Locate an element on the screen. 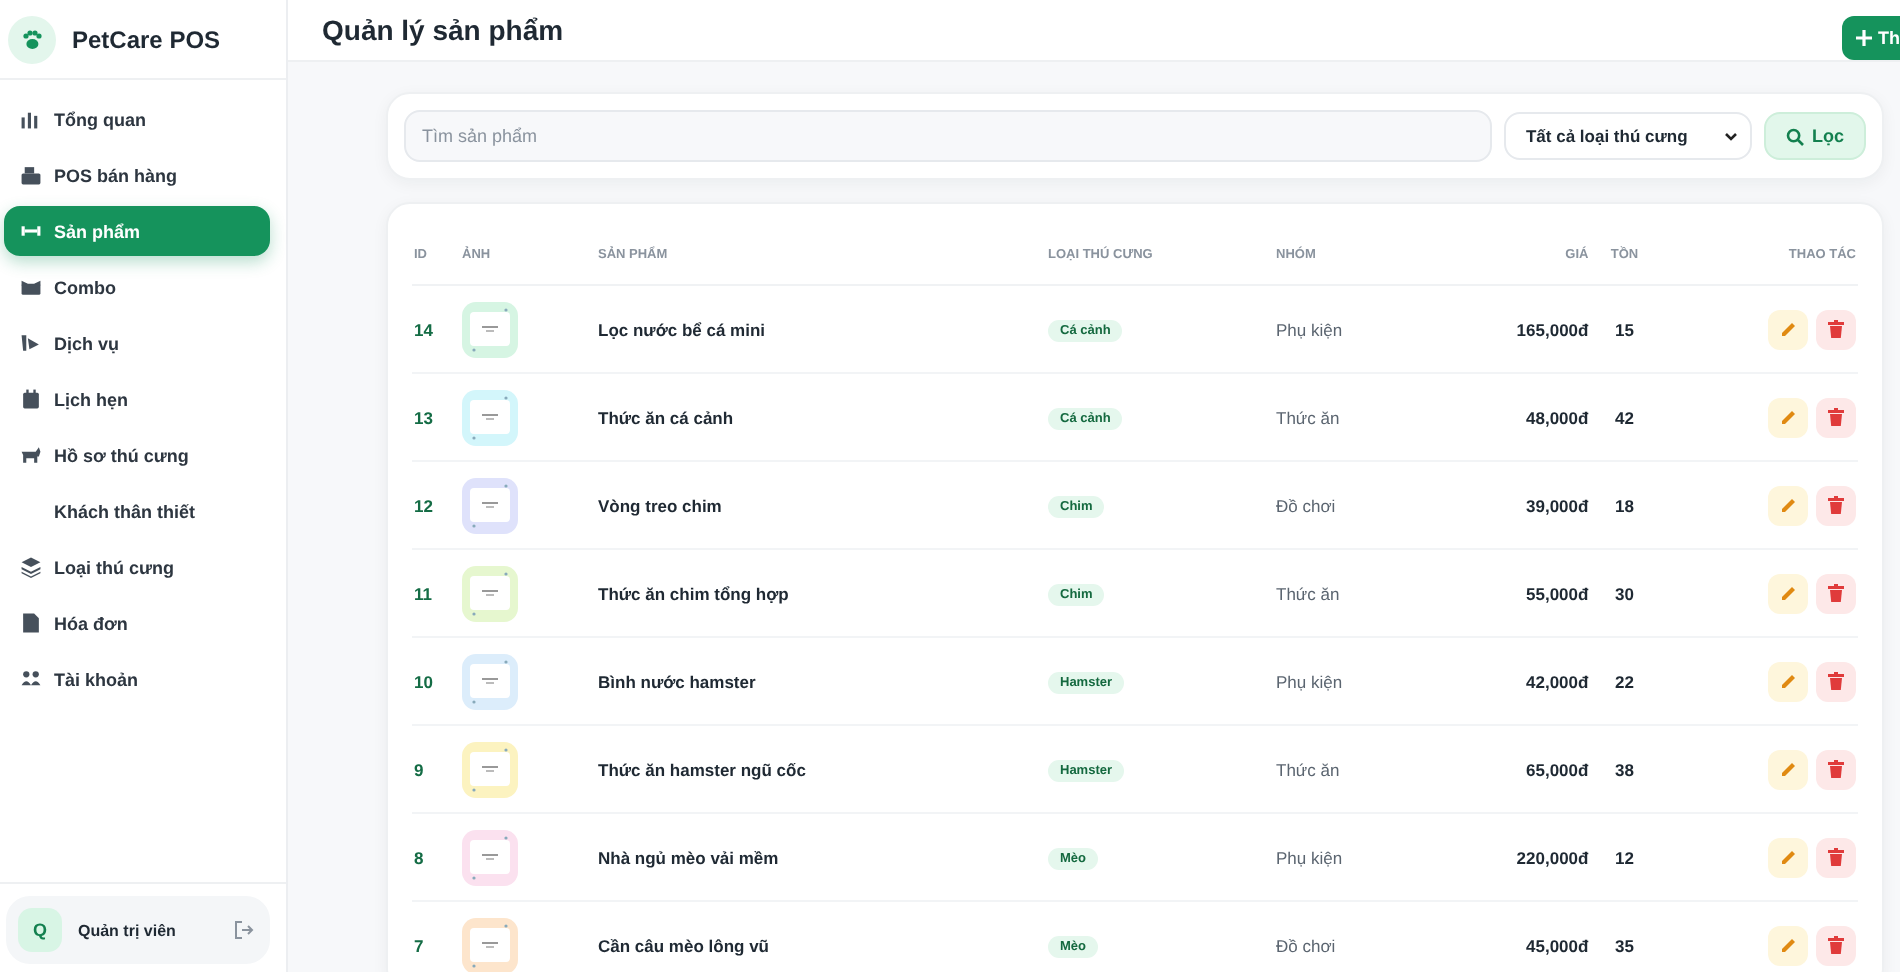 The image size is (1900, 972). plus-icon is located at coordinates (1864, 38).